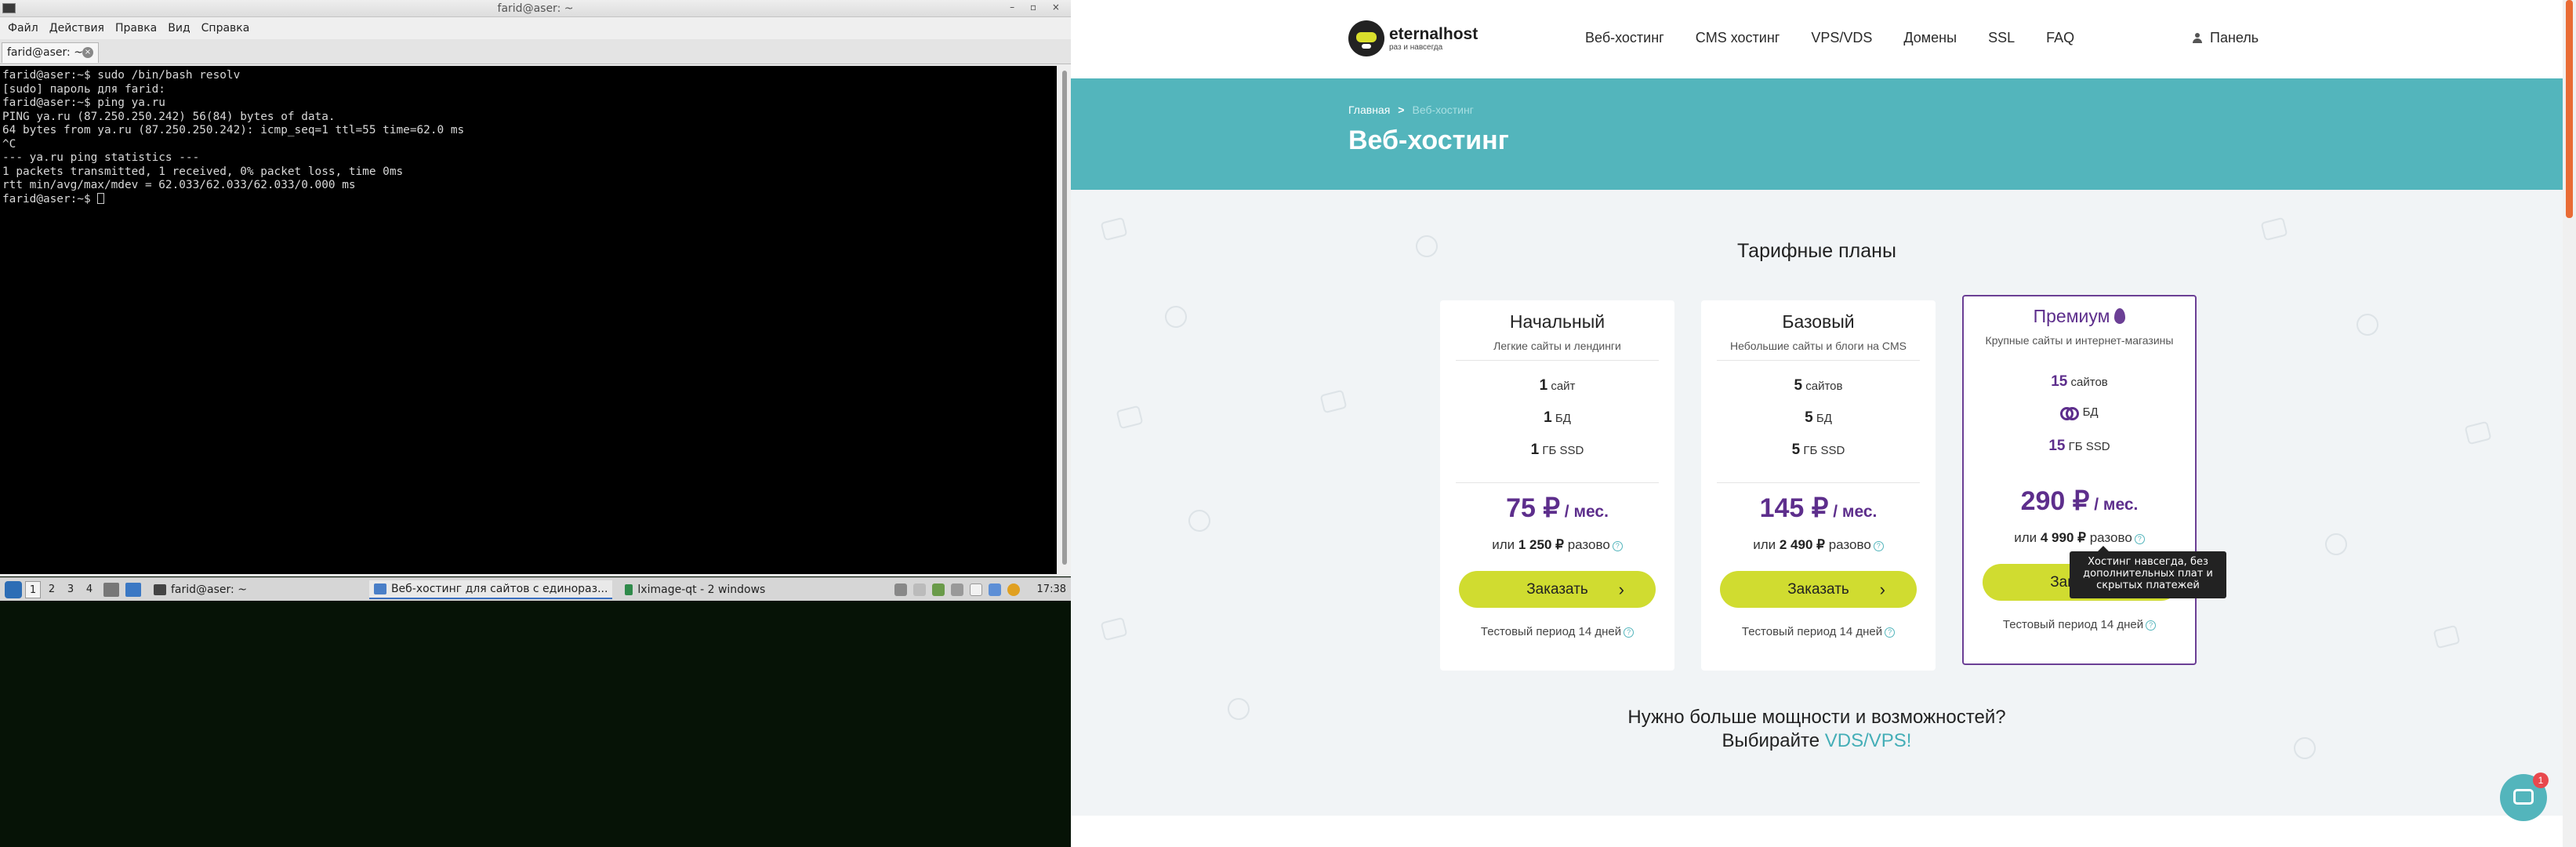  I want to click on settings-icon, so click(995, 589).